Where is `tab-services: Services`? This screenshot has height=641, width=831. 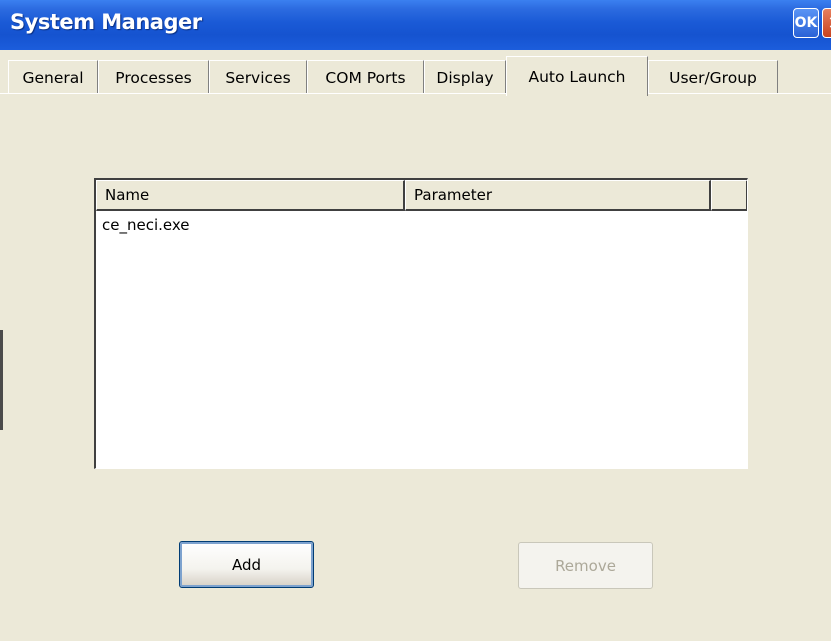
tab-services: Services is located at coordinates (258, 77).